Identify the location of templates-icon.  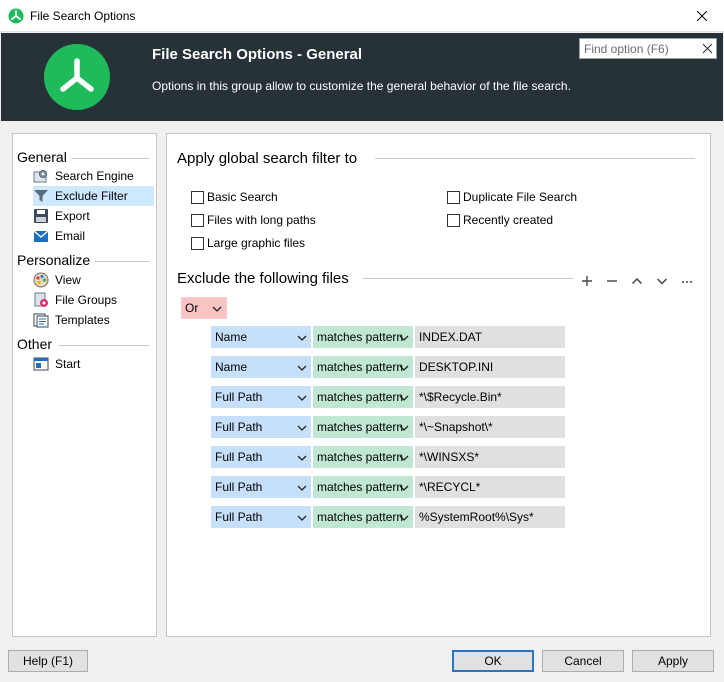
(41, 320).